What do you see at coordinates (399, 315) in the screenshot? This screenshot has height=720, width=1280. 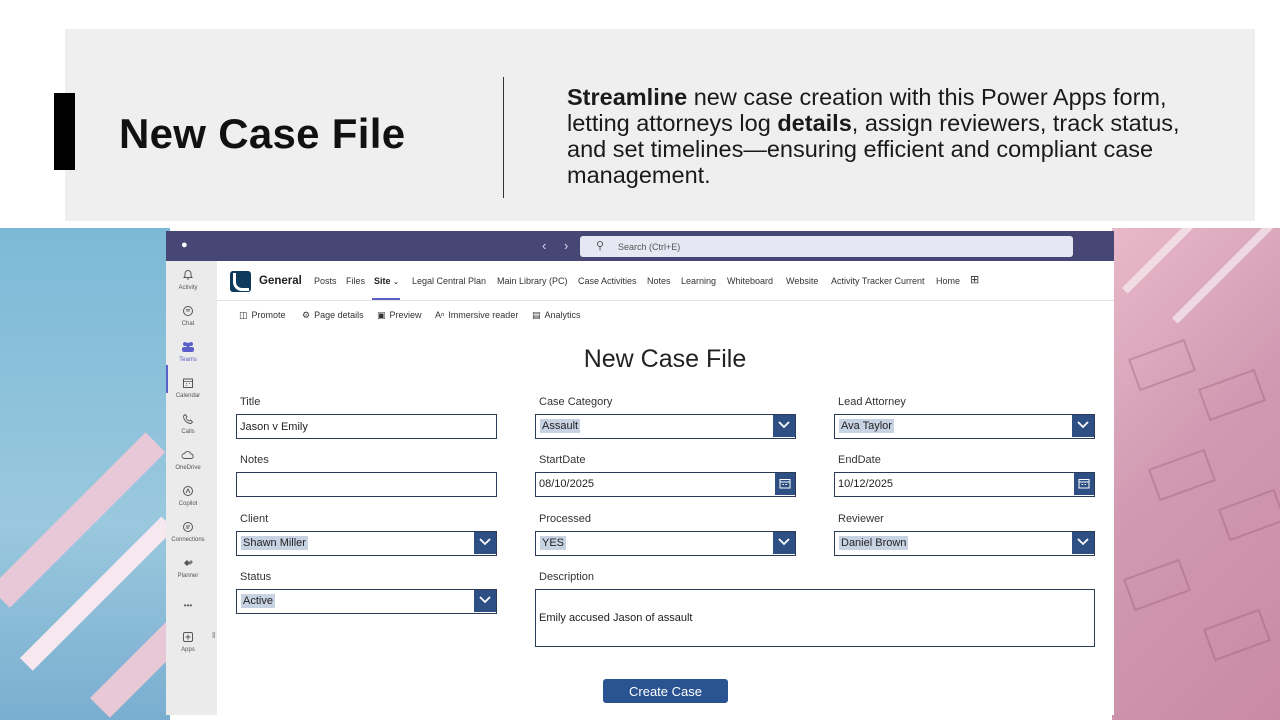 I see `preview-button: ▣ Preview` at bounding box center [399, 315].